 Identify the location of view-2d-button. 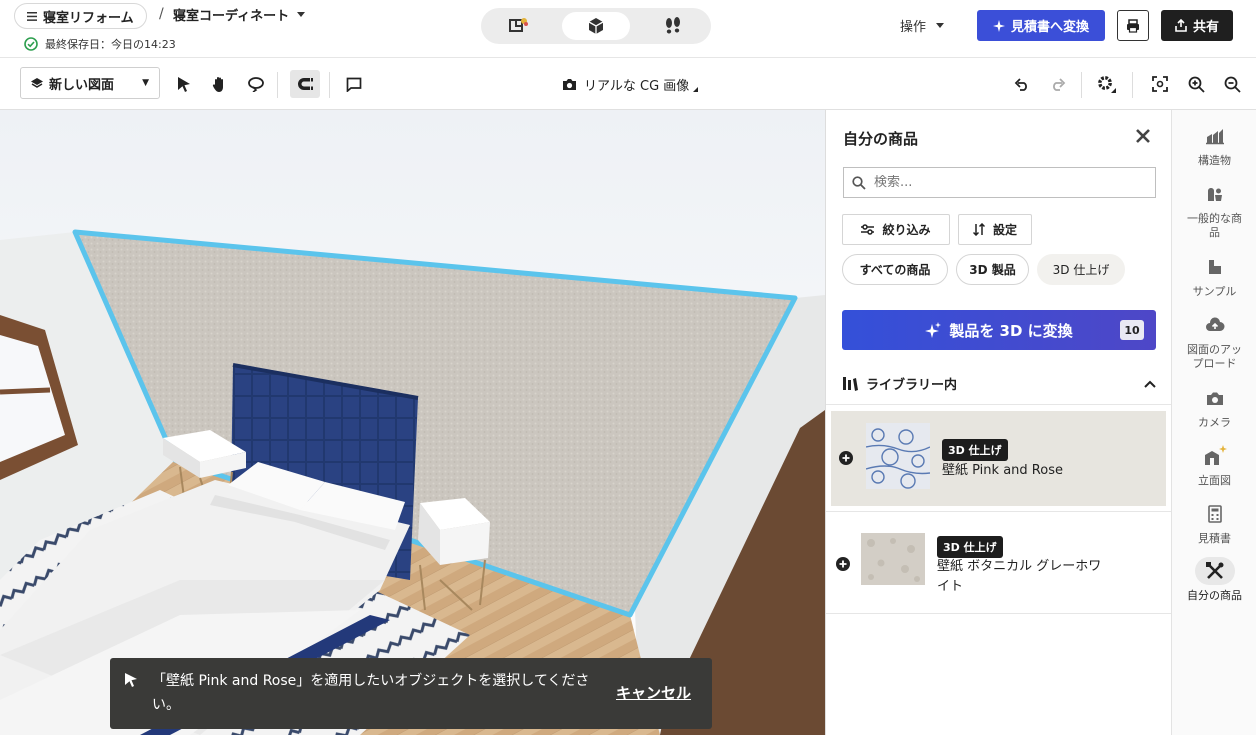
(519, 26).